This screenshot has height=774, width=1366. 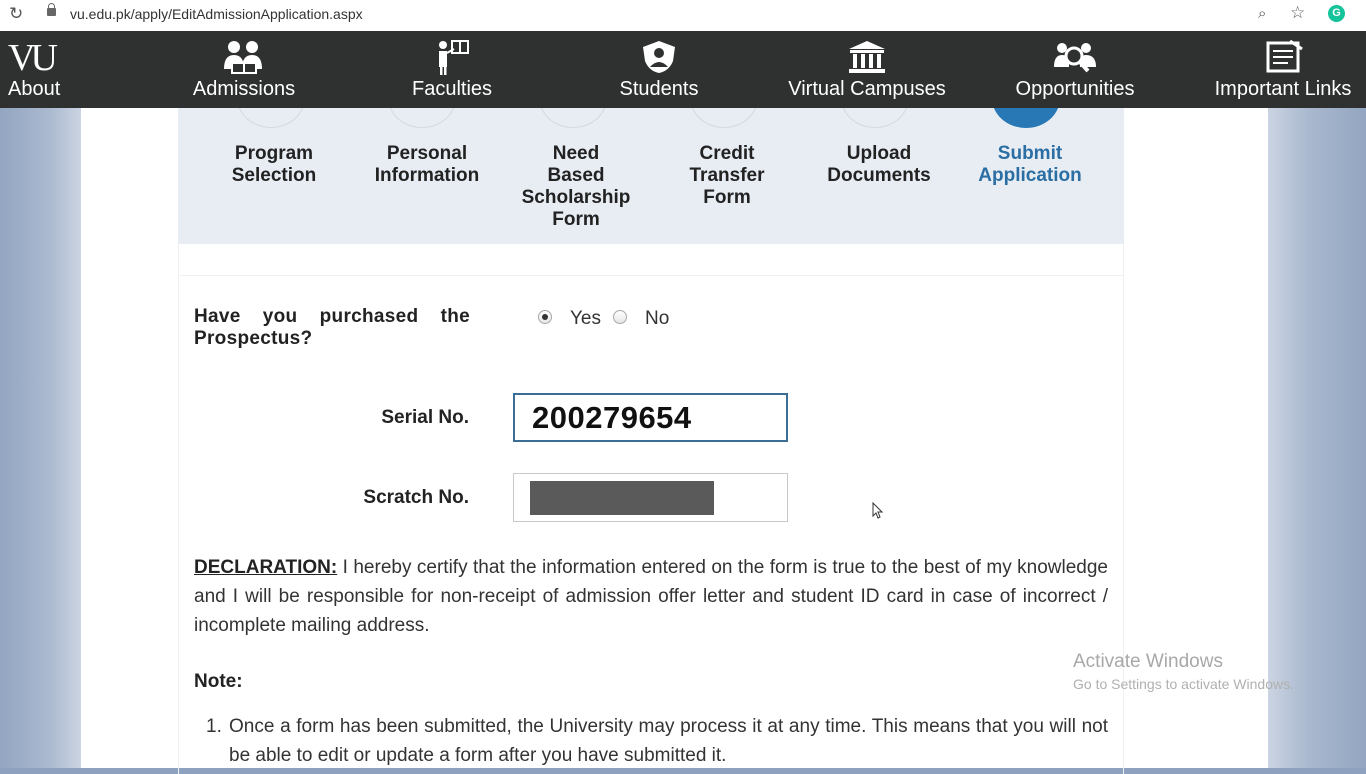 What do you see at coordinates (51, 9) in the screenshot?
I see `lock-icon` at bounding box center [51, 9].